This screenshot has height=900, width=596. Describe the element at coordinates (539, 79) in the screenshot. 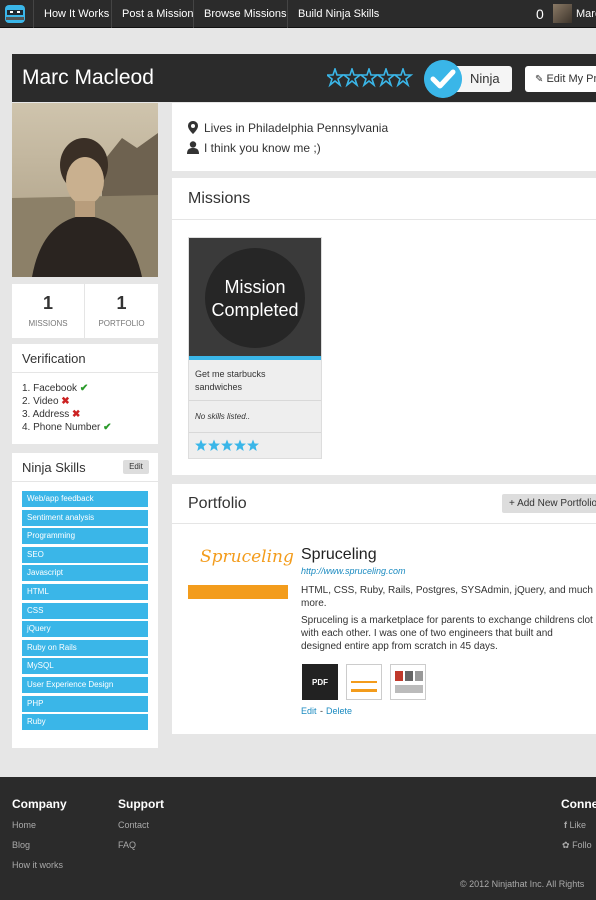

I see `edit-icon: ✎` at that location.